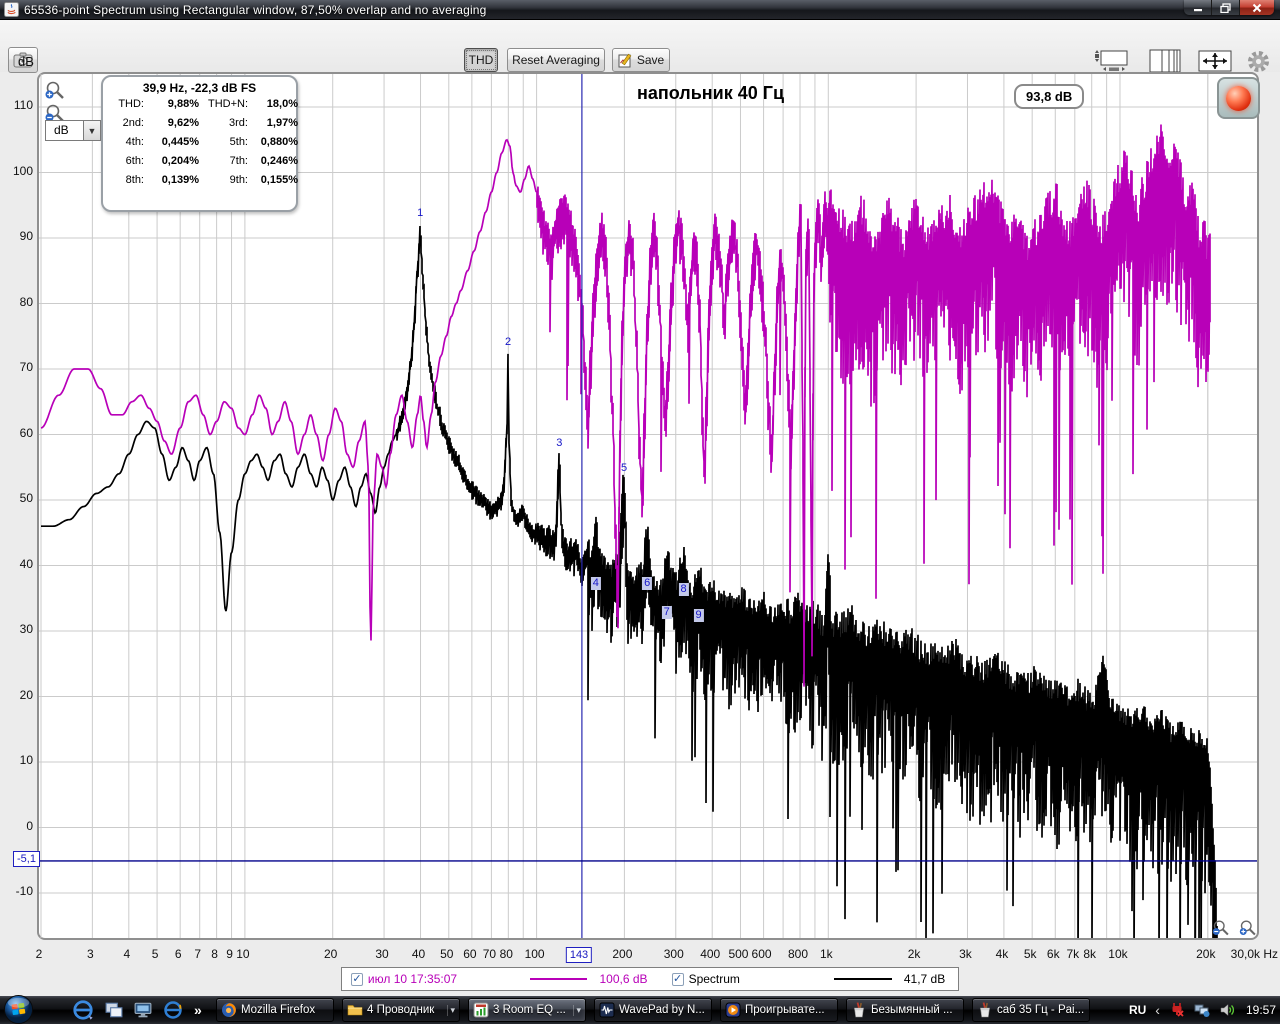 Image resolution: width=1280 pixels, height=1024 pixels. What do you see at coordinates (26, 629) in the screenshot?
I see `y-tick-label: 30` at bounding box center [26, 629].